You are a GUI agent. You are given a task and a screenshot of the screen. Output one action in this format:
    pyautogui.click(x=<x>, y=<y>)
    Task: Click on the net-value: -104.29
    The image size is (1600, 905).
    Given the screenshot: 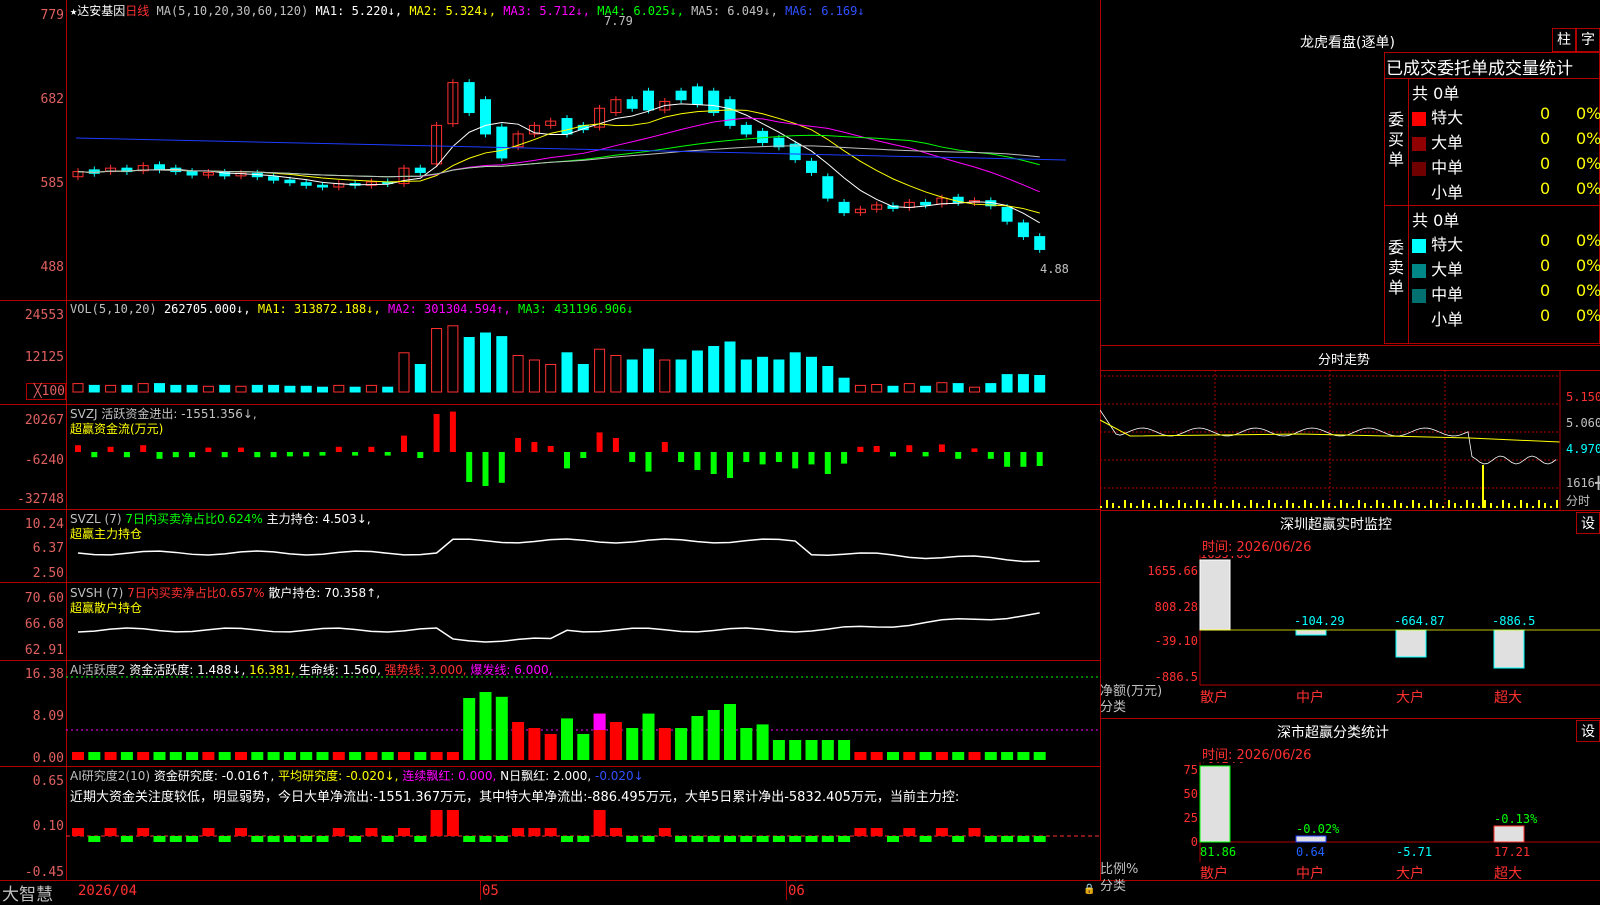 What is the action you would take?
    pyautogui.click(x=1319, y=621)
    